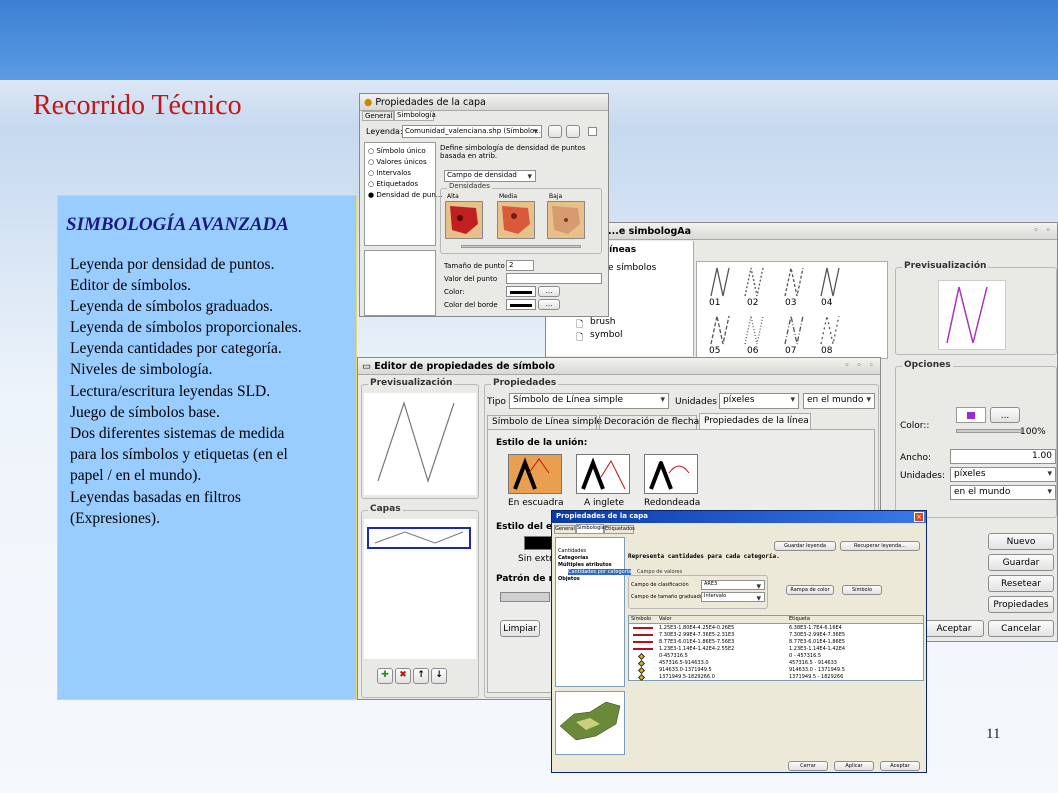 The image size is (1058, 793). What do you see at coordinates (753, 303) in the screenshot?
I see `symbol-label: 02` at bounding box center [753, 303].